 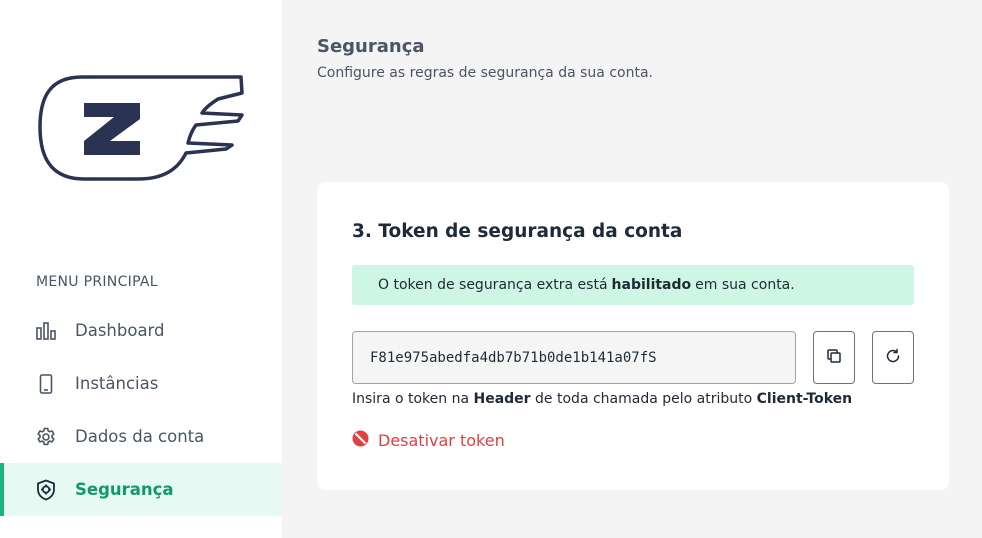 I want to click on hint-text: de toda chamada pelo atributo, so click(x=644, y=399).